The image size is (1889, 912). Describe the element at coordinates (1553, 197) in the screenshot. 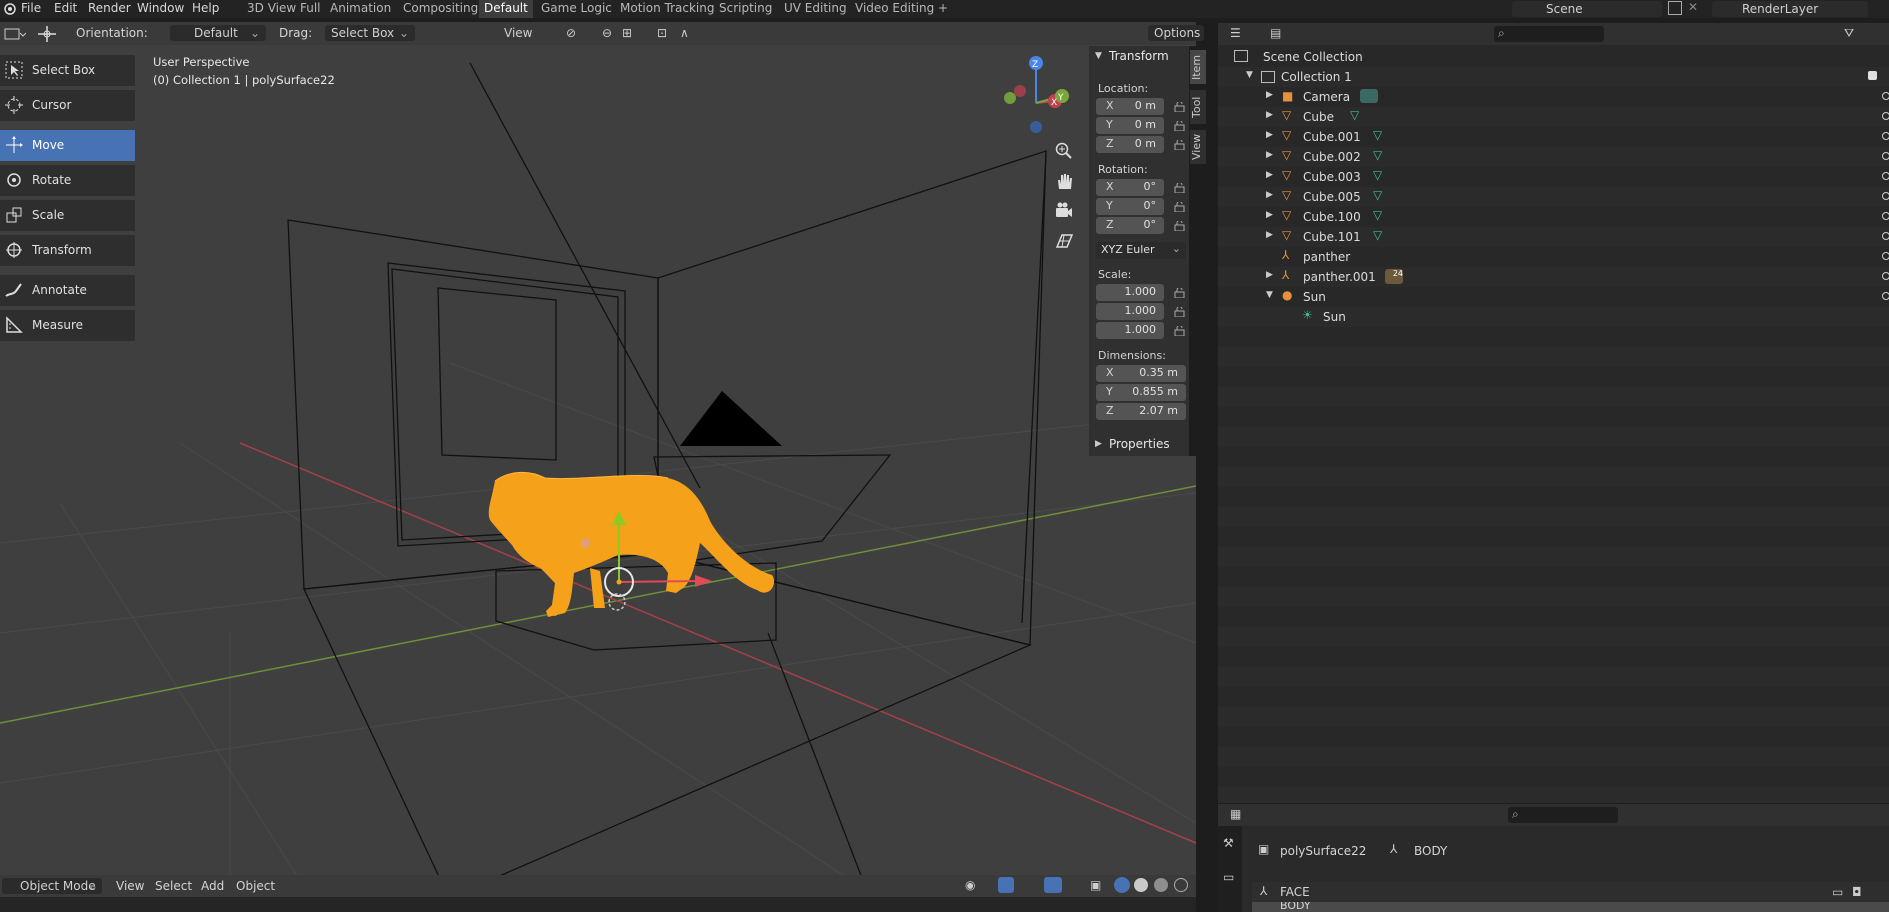

I see `outliner-row-cube-005: ▶ ▽ Cube.005 ▽` at that location.